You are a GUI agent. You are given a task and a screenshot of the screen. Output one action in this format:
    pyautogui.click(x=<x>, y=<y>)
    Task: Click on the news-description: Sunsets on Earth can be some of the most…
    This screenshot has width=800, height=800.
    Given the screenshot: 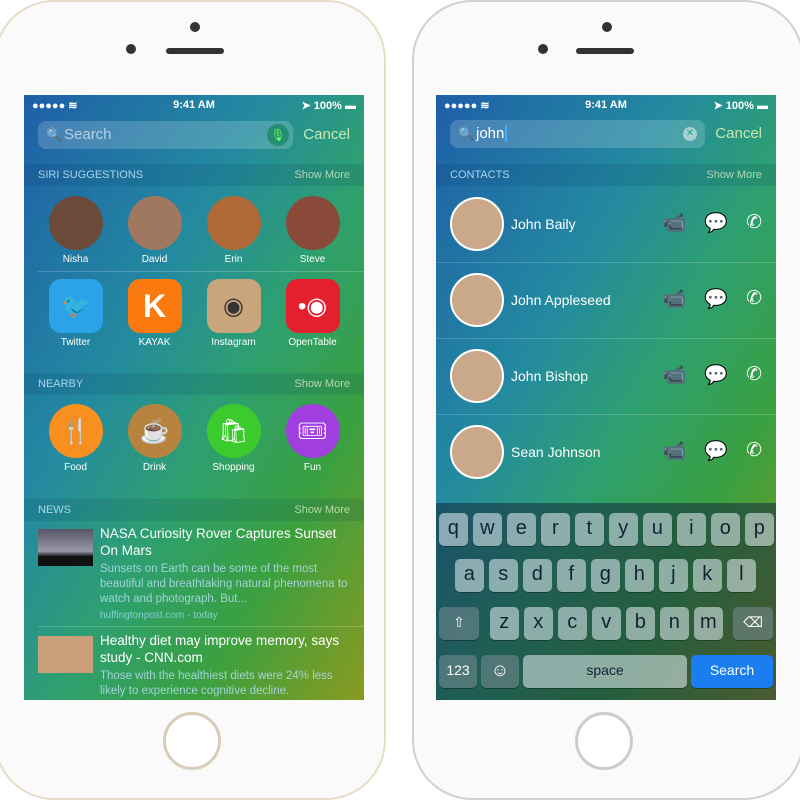 What is the action you would take?
    pyautogui.click(x=224, y=584)
    